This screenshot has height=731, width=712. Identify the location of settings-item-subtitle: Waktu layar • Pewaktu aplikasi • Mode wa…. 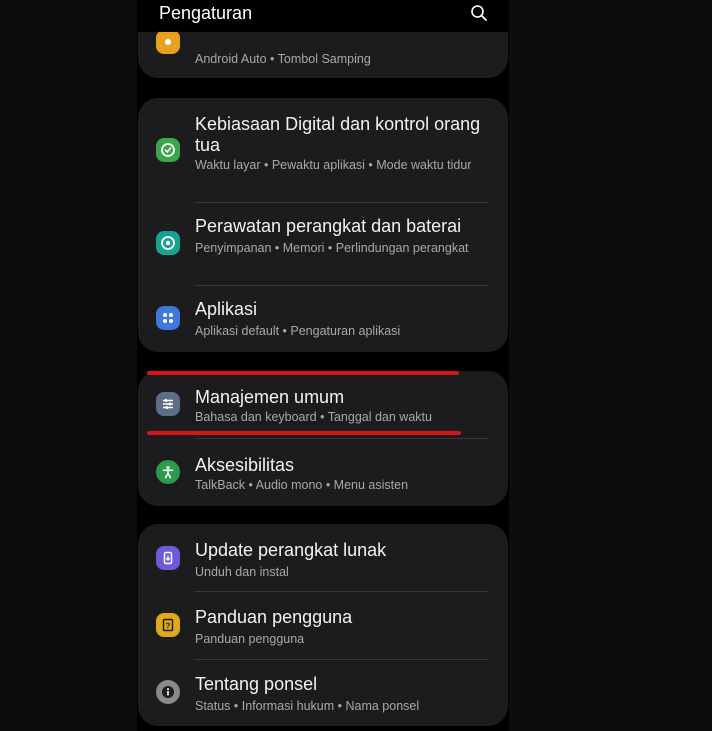
(333, 165).